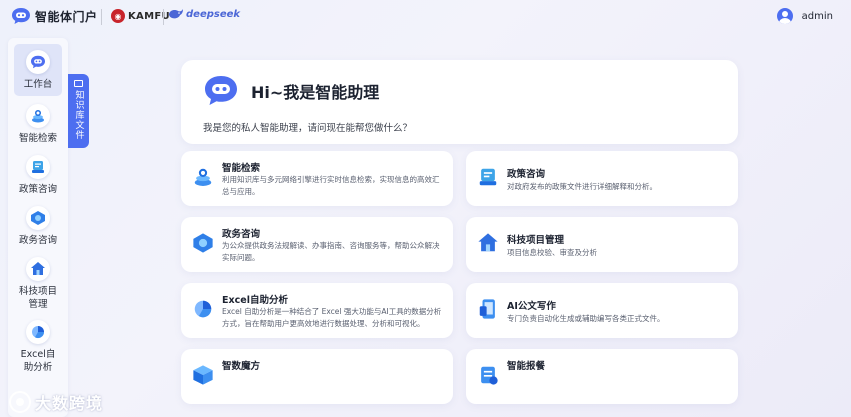 This screenshot has height=417, width=851. I want to click on knowledge-base-tab: 知识库文件, so click(78, 111).